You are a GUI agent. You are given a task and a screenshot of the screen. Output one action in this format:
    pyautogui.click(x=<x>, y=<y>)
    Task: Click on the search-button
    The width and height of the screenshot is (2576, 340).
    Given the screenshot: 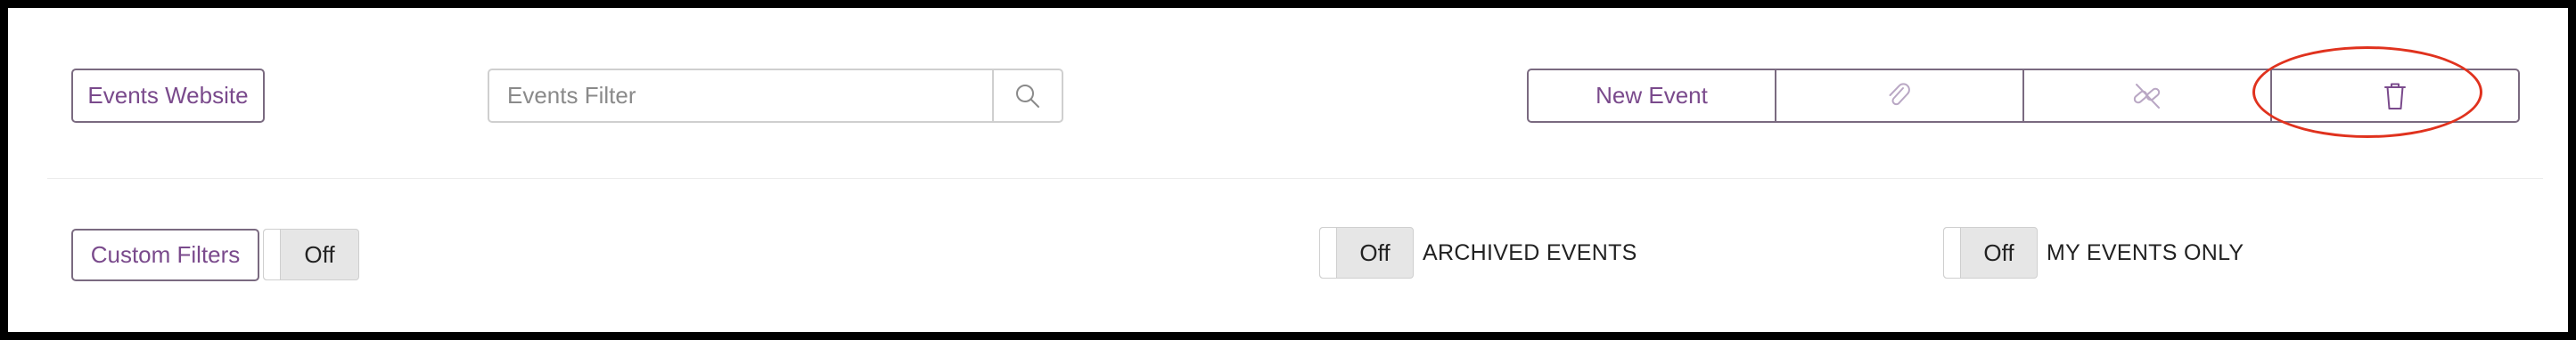 What is the action you would take?
    pyautogui.click(x=1027, y=95)
    